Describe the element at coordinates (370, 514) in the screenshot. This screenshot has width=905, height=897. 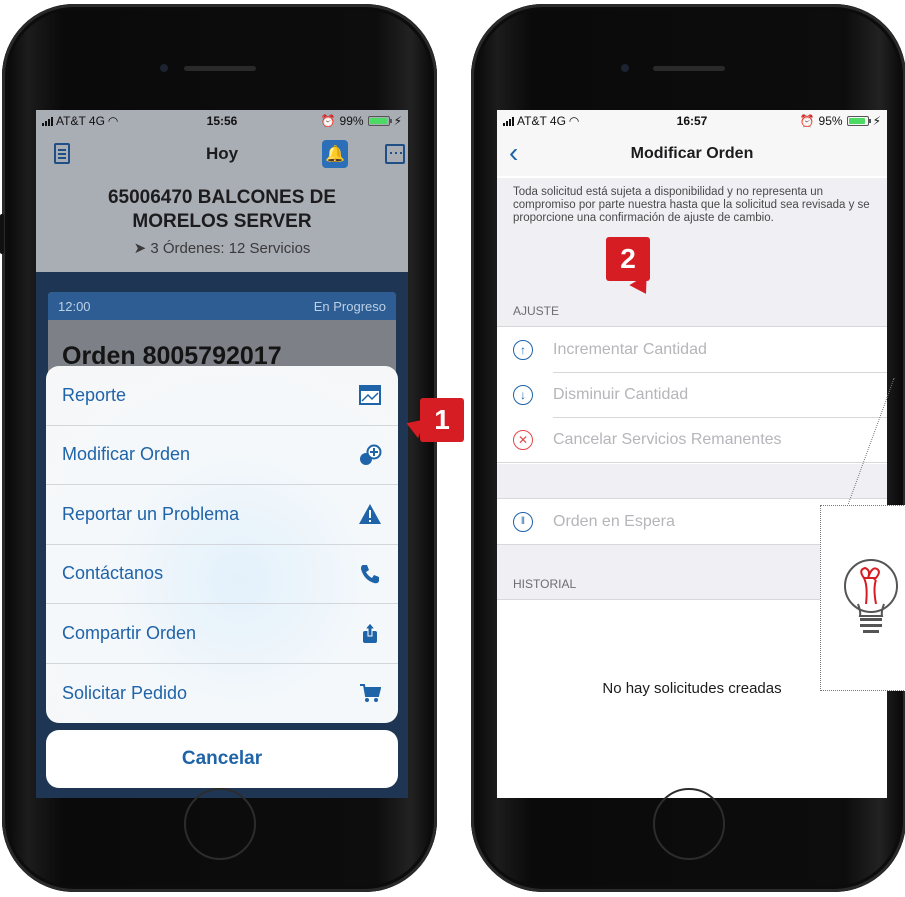
I see `warning-icon` at that location.